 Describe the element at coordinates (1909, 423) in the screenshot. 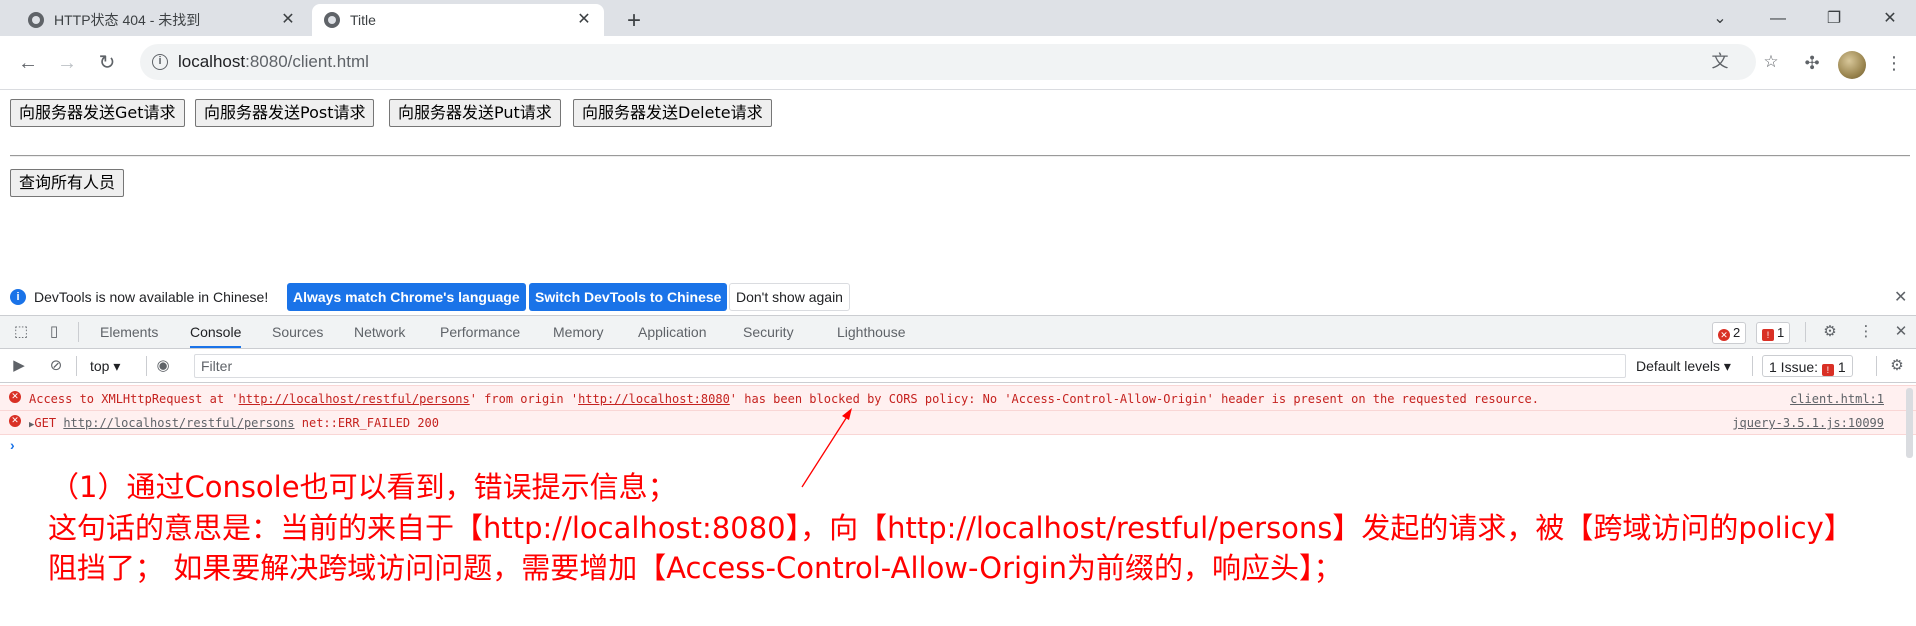

I see `scrollbar` at that location.